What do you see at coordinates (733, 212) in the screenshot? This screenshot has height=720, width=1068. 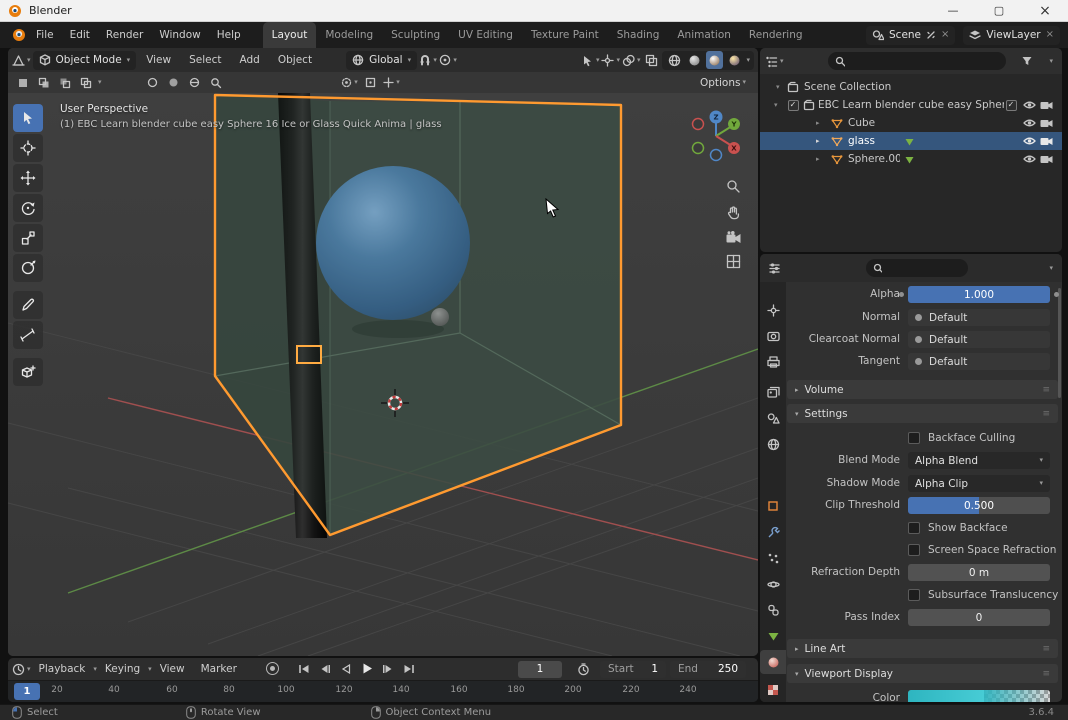 I see `pan-hand-icon` at bounding box center [733, 212].